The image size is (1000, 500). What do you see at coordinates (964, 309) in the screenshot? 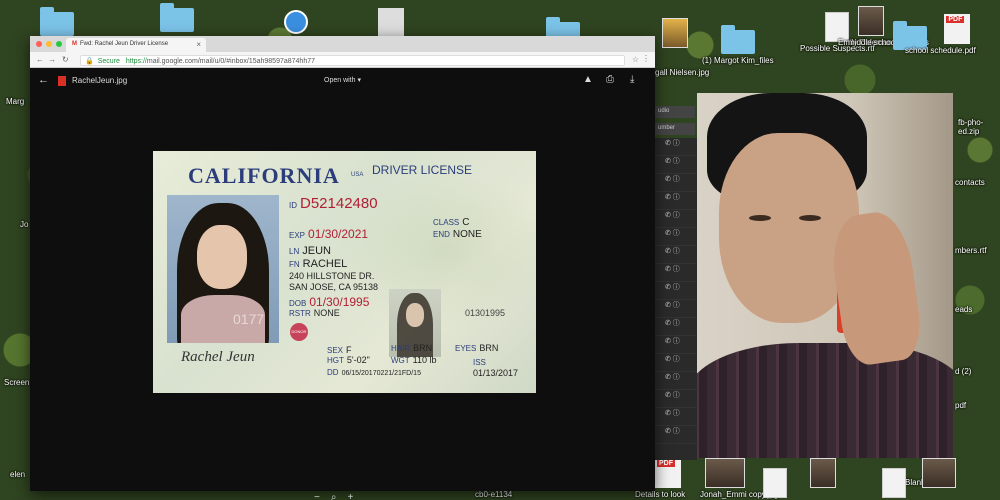
I see `desktop-edge-label: eads` at bounding box center [964, 309].